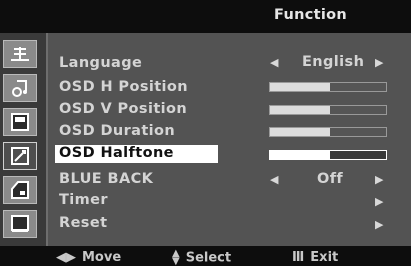  I want to click on menu-item-timer: Timer, so click(83, 200).